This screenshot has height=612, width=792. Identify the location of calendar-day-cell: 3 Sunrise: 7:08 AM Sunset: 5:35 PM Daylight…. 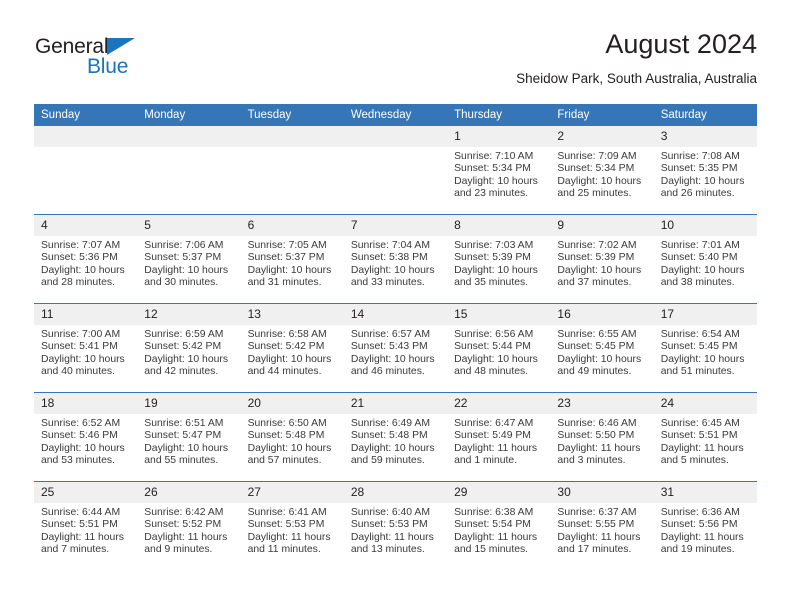
(705, 170).